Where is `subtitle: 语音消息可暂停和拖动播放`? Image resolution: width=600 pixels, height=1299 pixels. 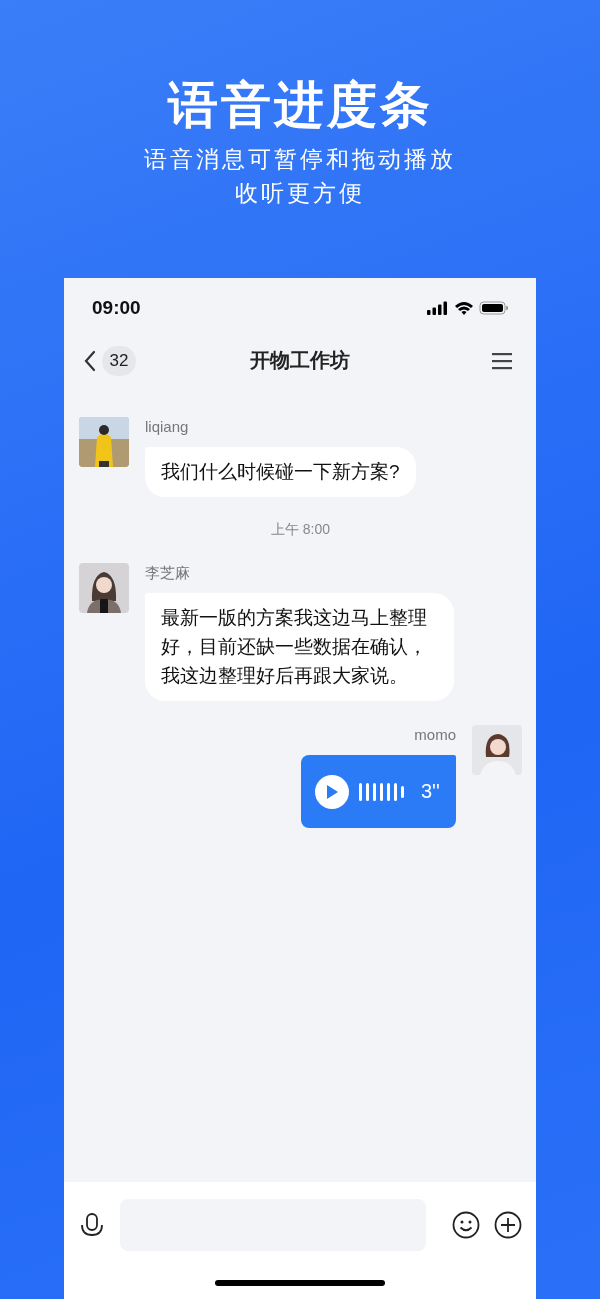 subtitle: 语音消息可暂停和拖动播放 is located at coordinates (300, 159).